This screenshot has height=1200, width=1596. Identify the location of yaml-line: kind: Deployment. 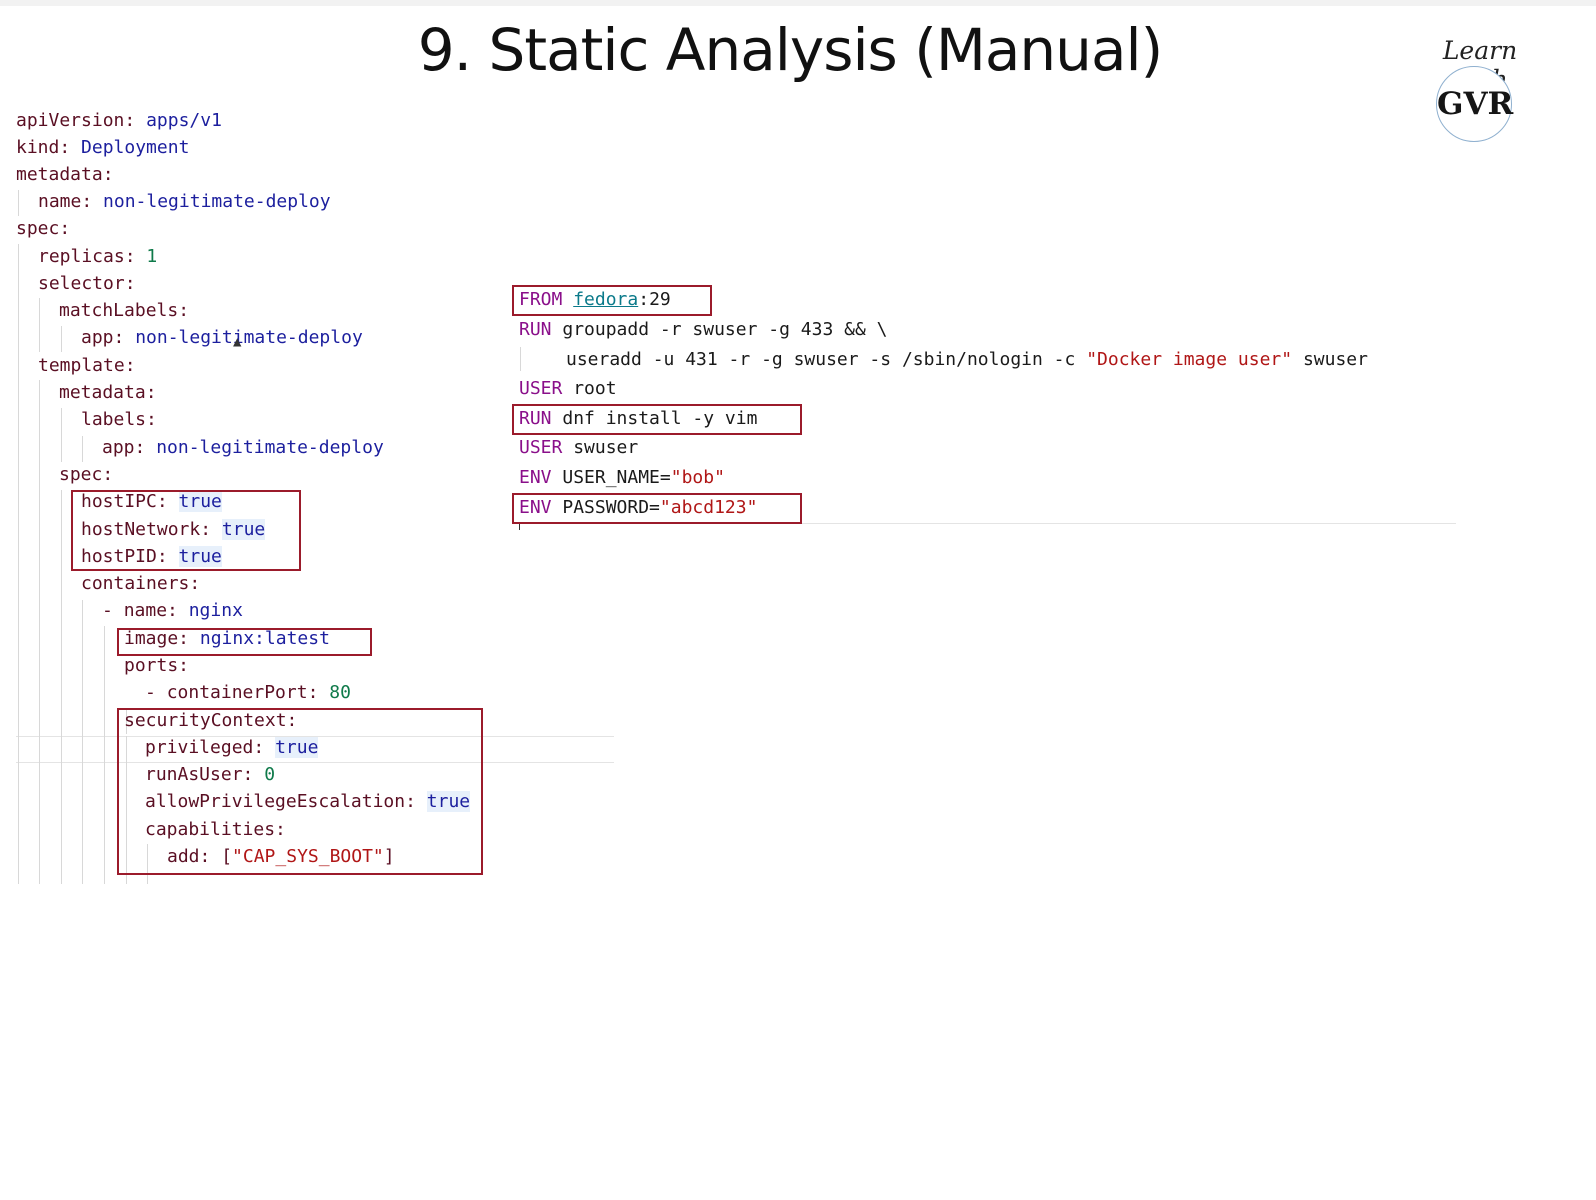
(102, 148).